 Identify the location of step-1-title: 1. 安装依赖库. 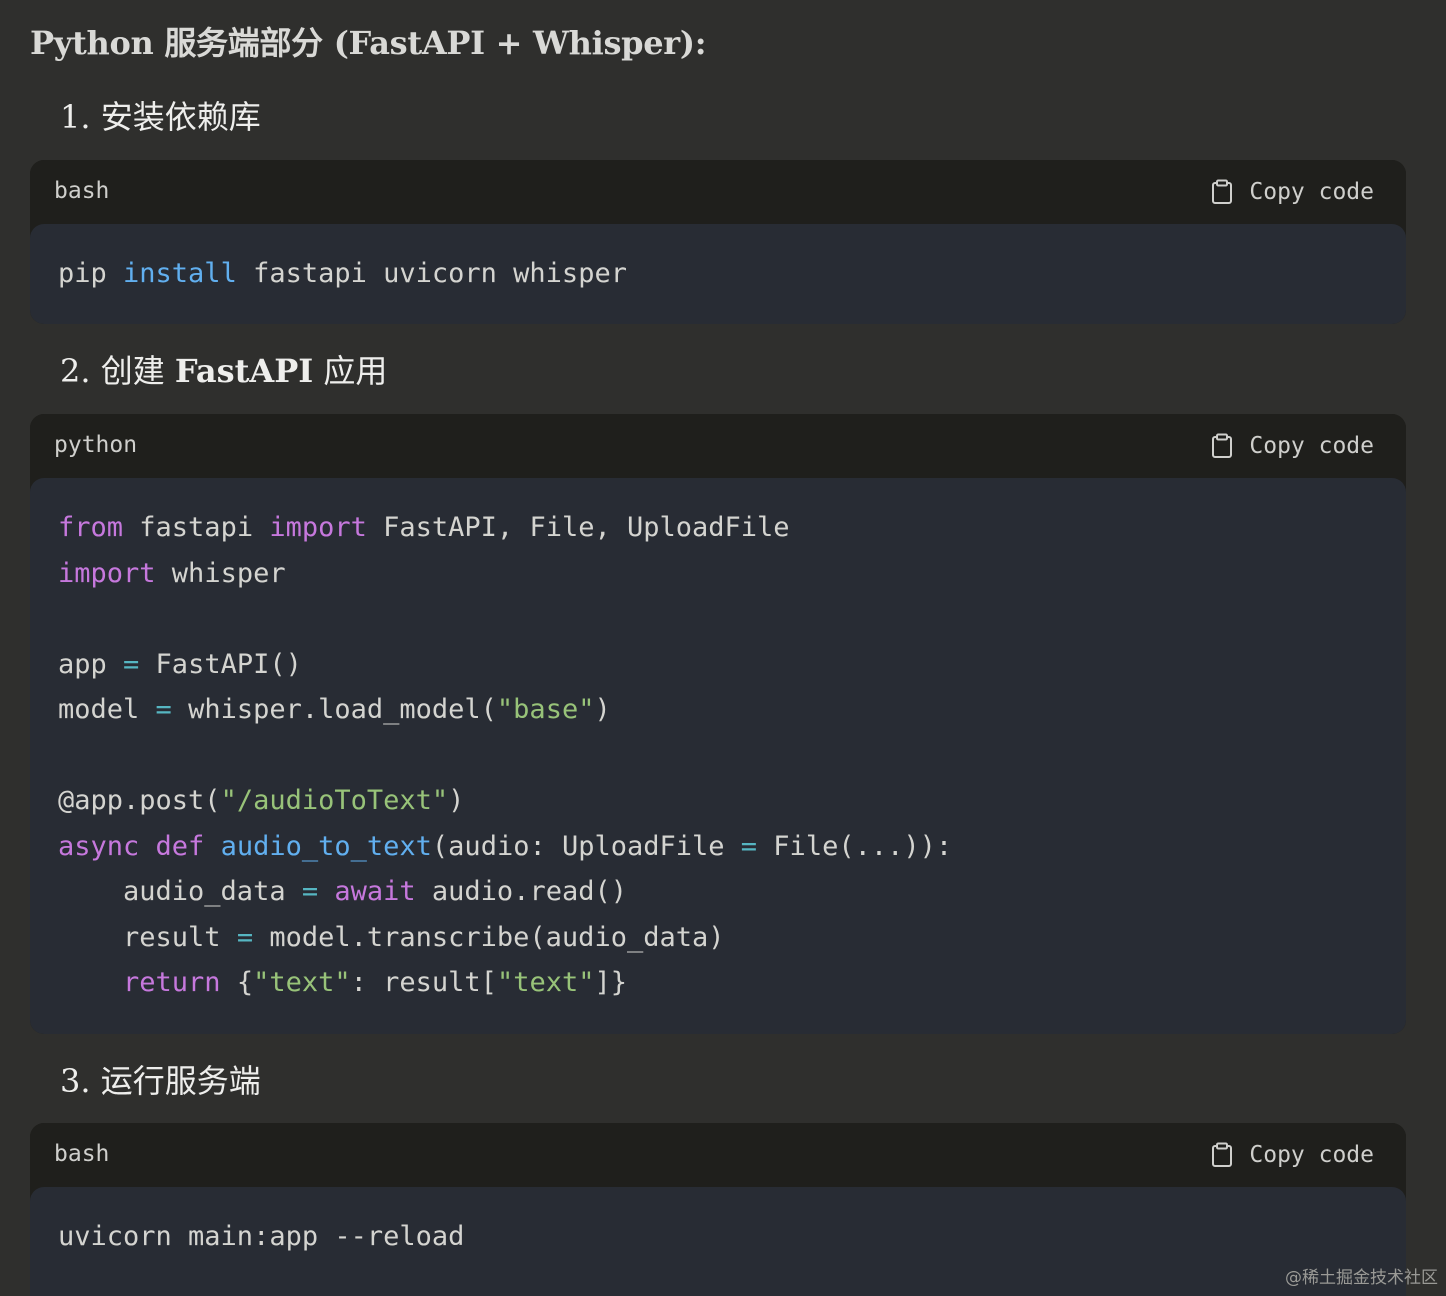
(160, 115).